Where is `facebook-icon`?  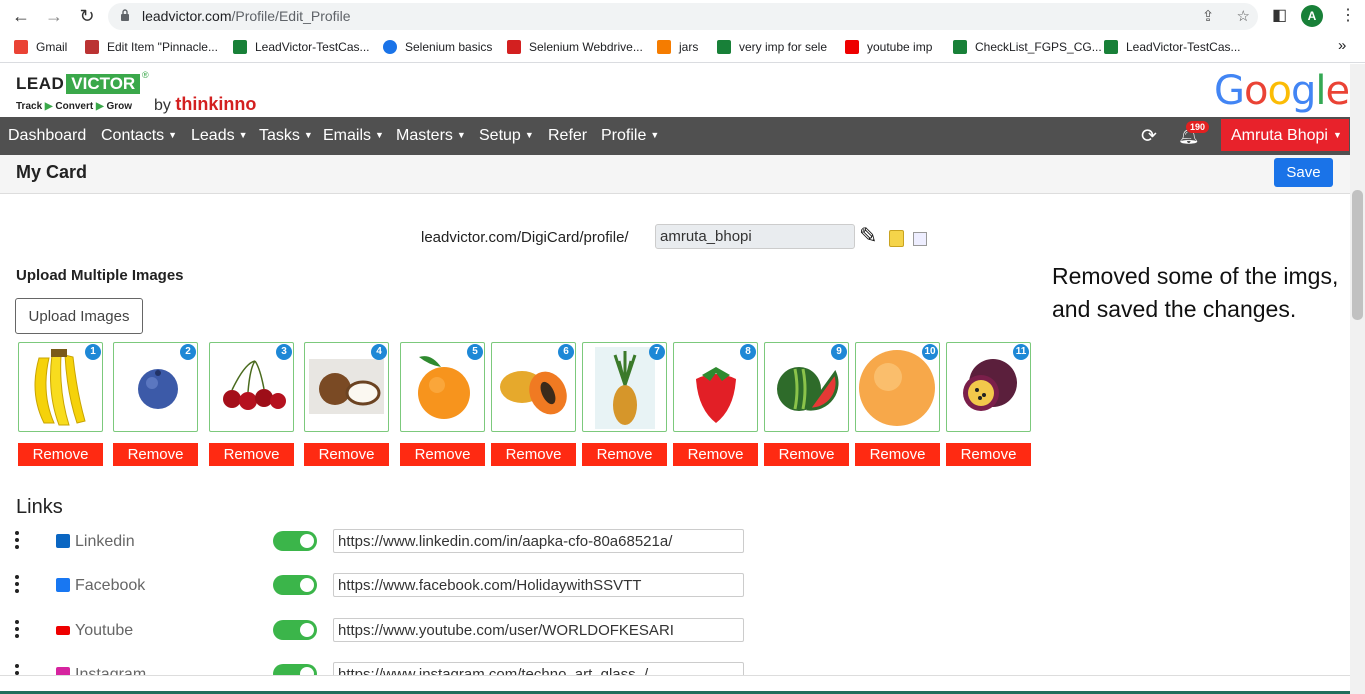 facebook-icon is located at coordinates (63, 585).